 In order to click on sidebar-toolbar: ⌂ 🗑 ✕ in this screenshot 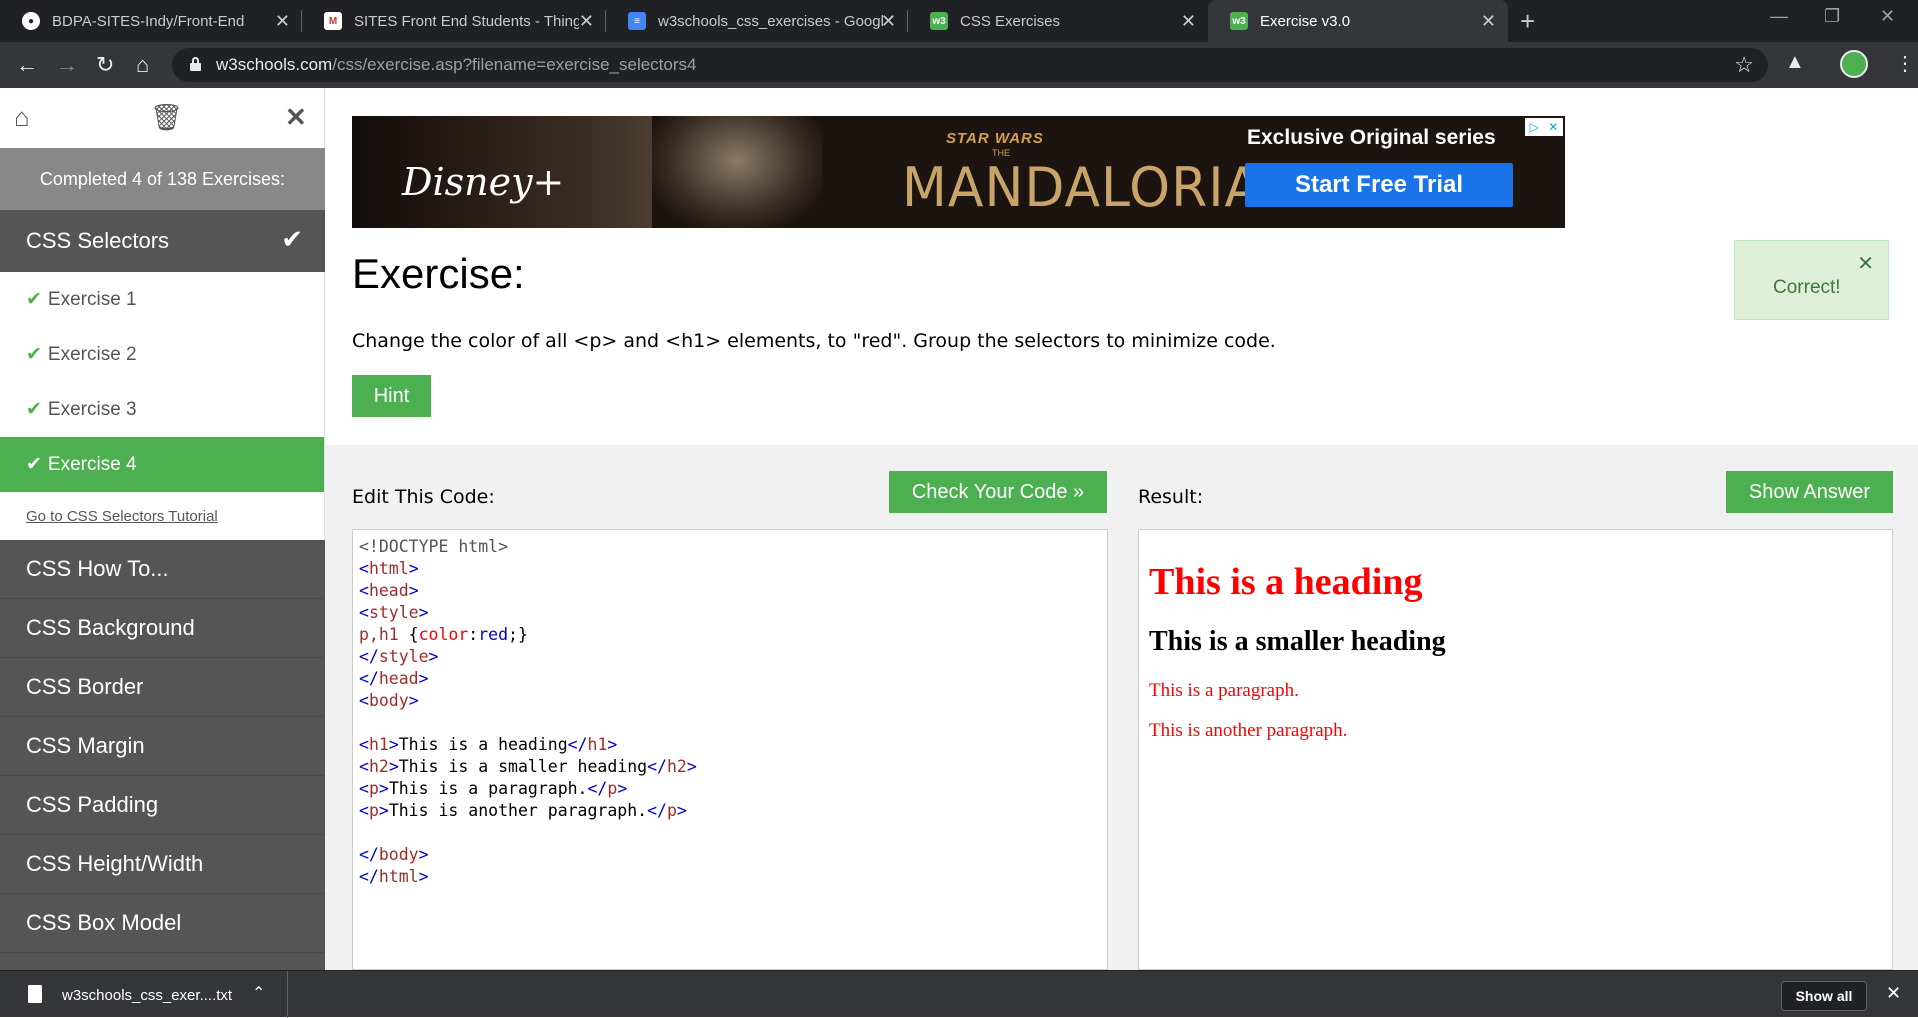, I will do `click(162, 118)`.